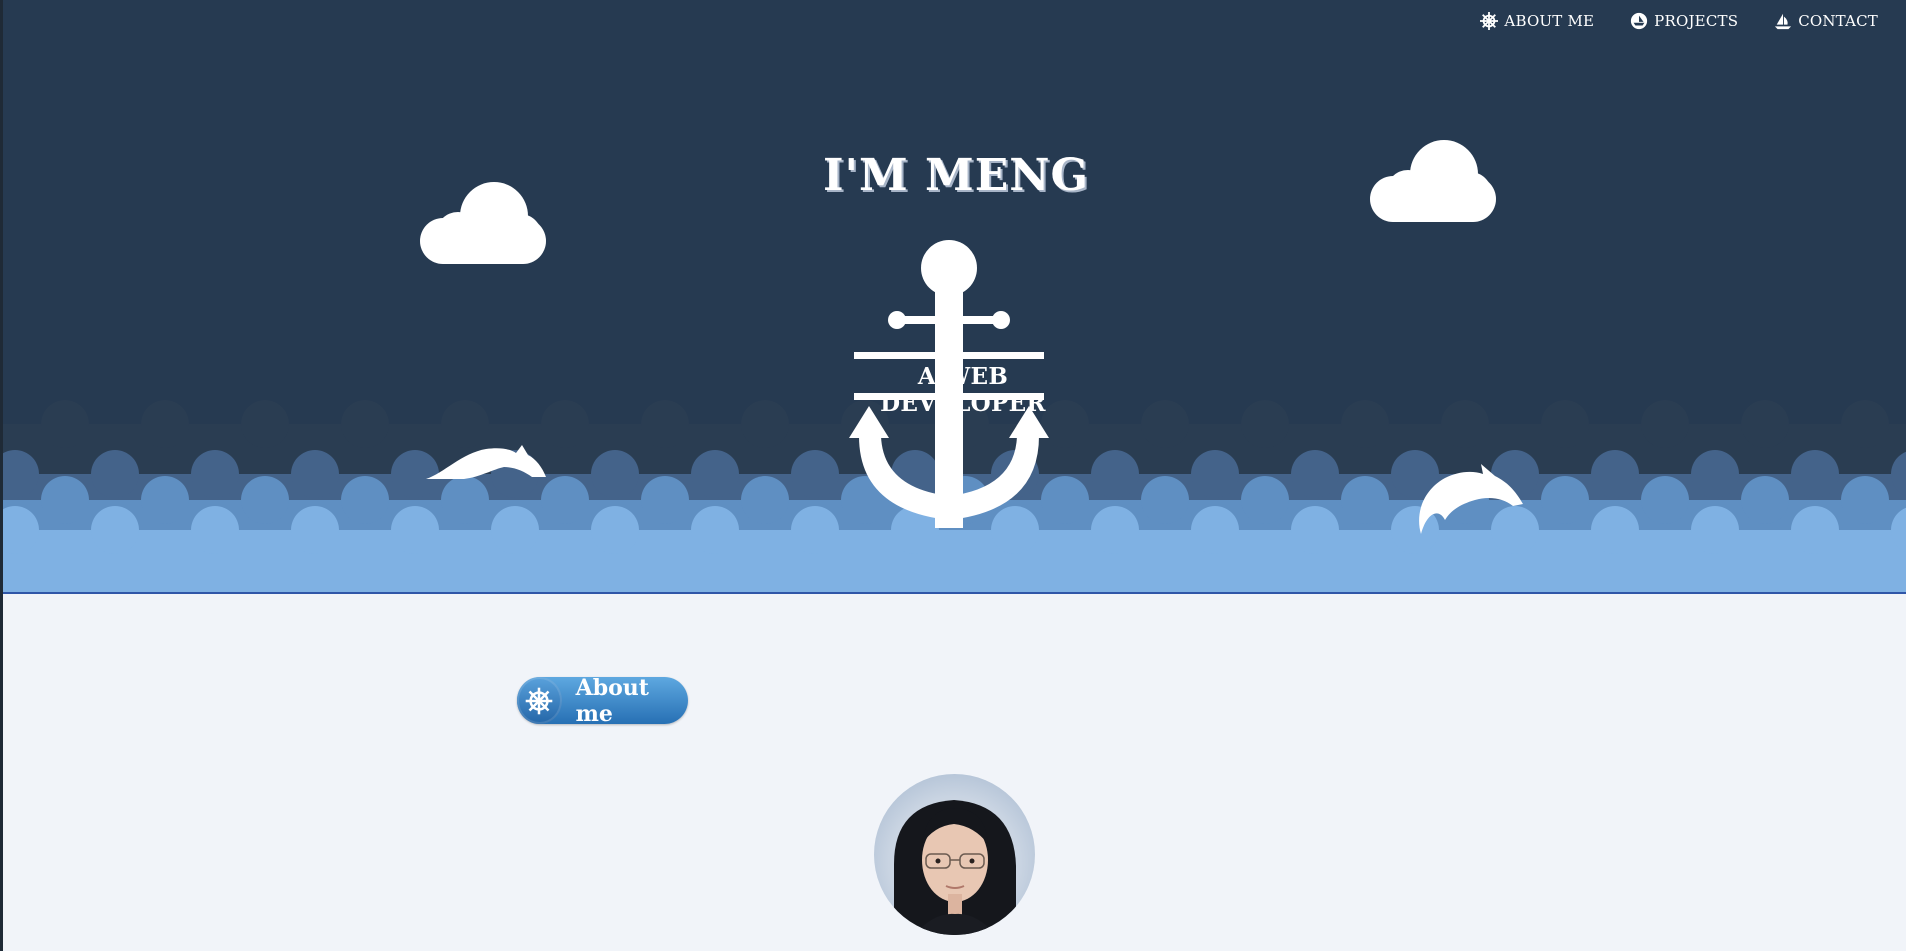  Describe the element at coordinates (955, 867) in the screenshot. I see `profile-photo` at that location.